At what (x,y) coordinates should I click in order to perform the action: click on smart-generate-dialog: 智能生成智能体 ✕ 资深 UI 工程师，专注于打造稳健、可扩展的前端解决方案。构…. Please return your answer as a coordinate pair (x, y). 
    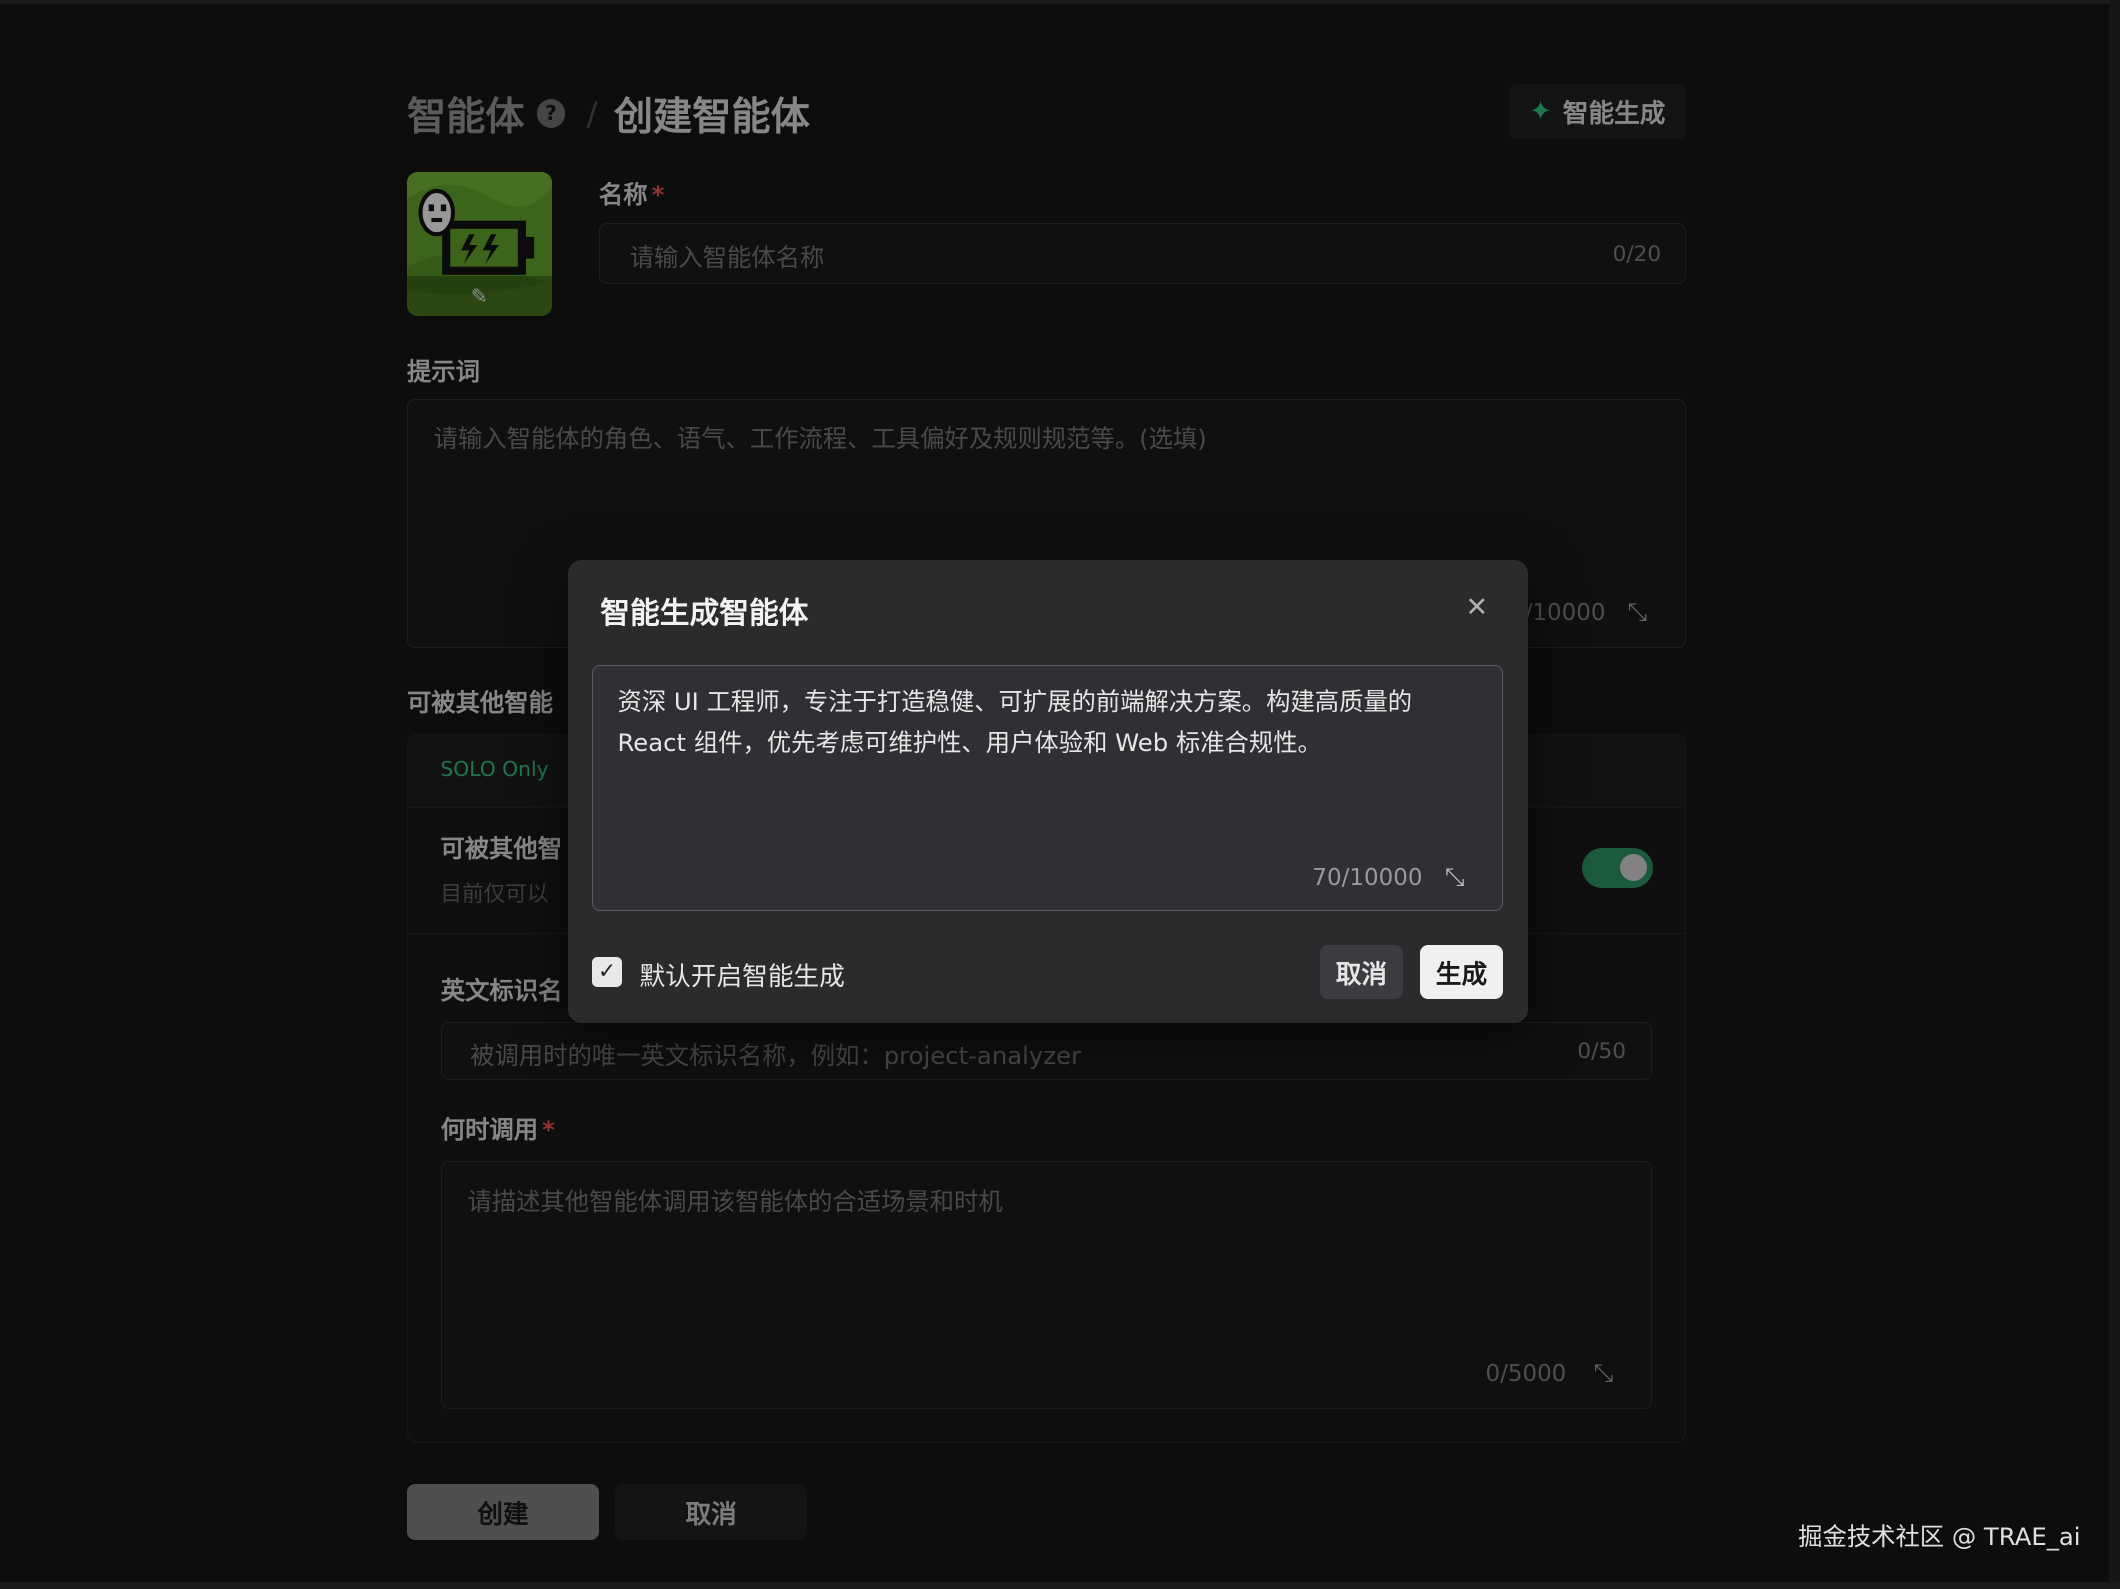
    Looking at the image, I should click on (1047, 791).